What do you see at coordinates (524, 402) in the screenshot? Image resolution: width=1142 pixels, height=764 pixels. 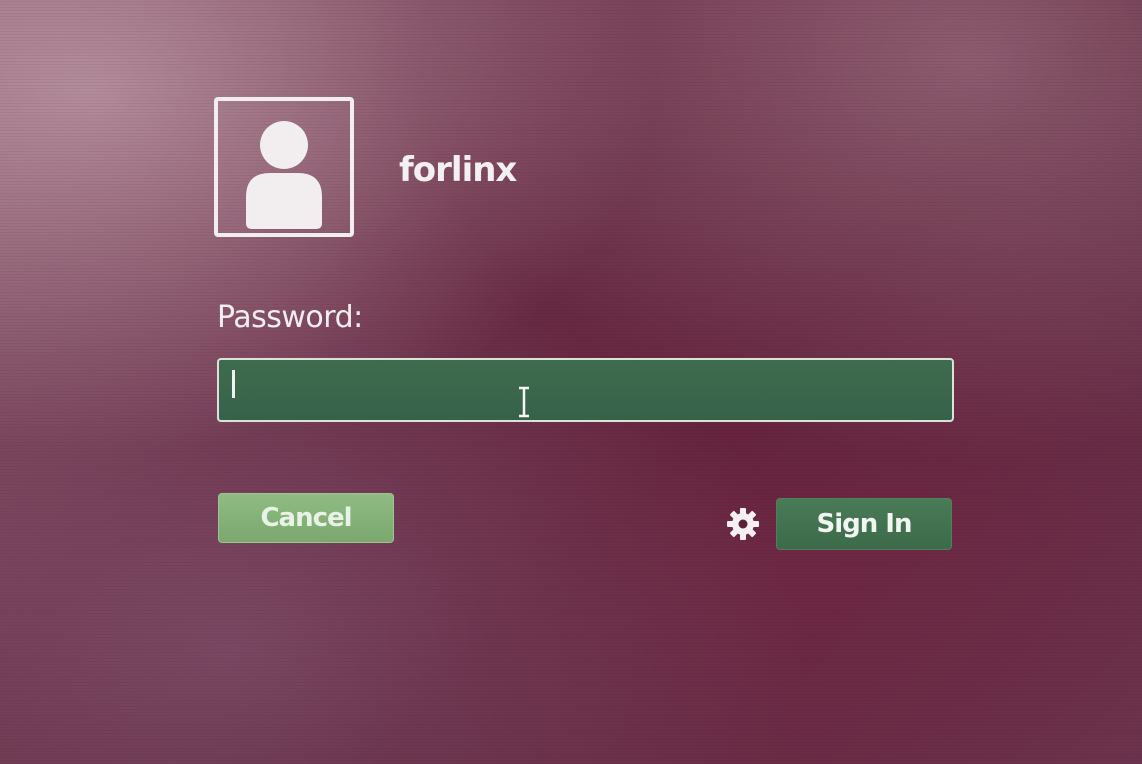 I see `ibeam-cursor-icon` at bounding box center [524, 402].